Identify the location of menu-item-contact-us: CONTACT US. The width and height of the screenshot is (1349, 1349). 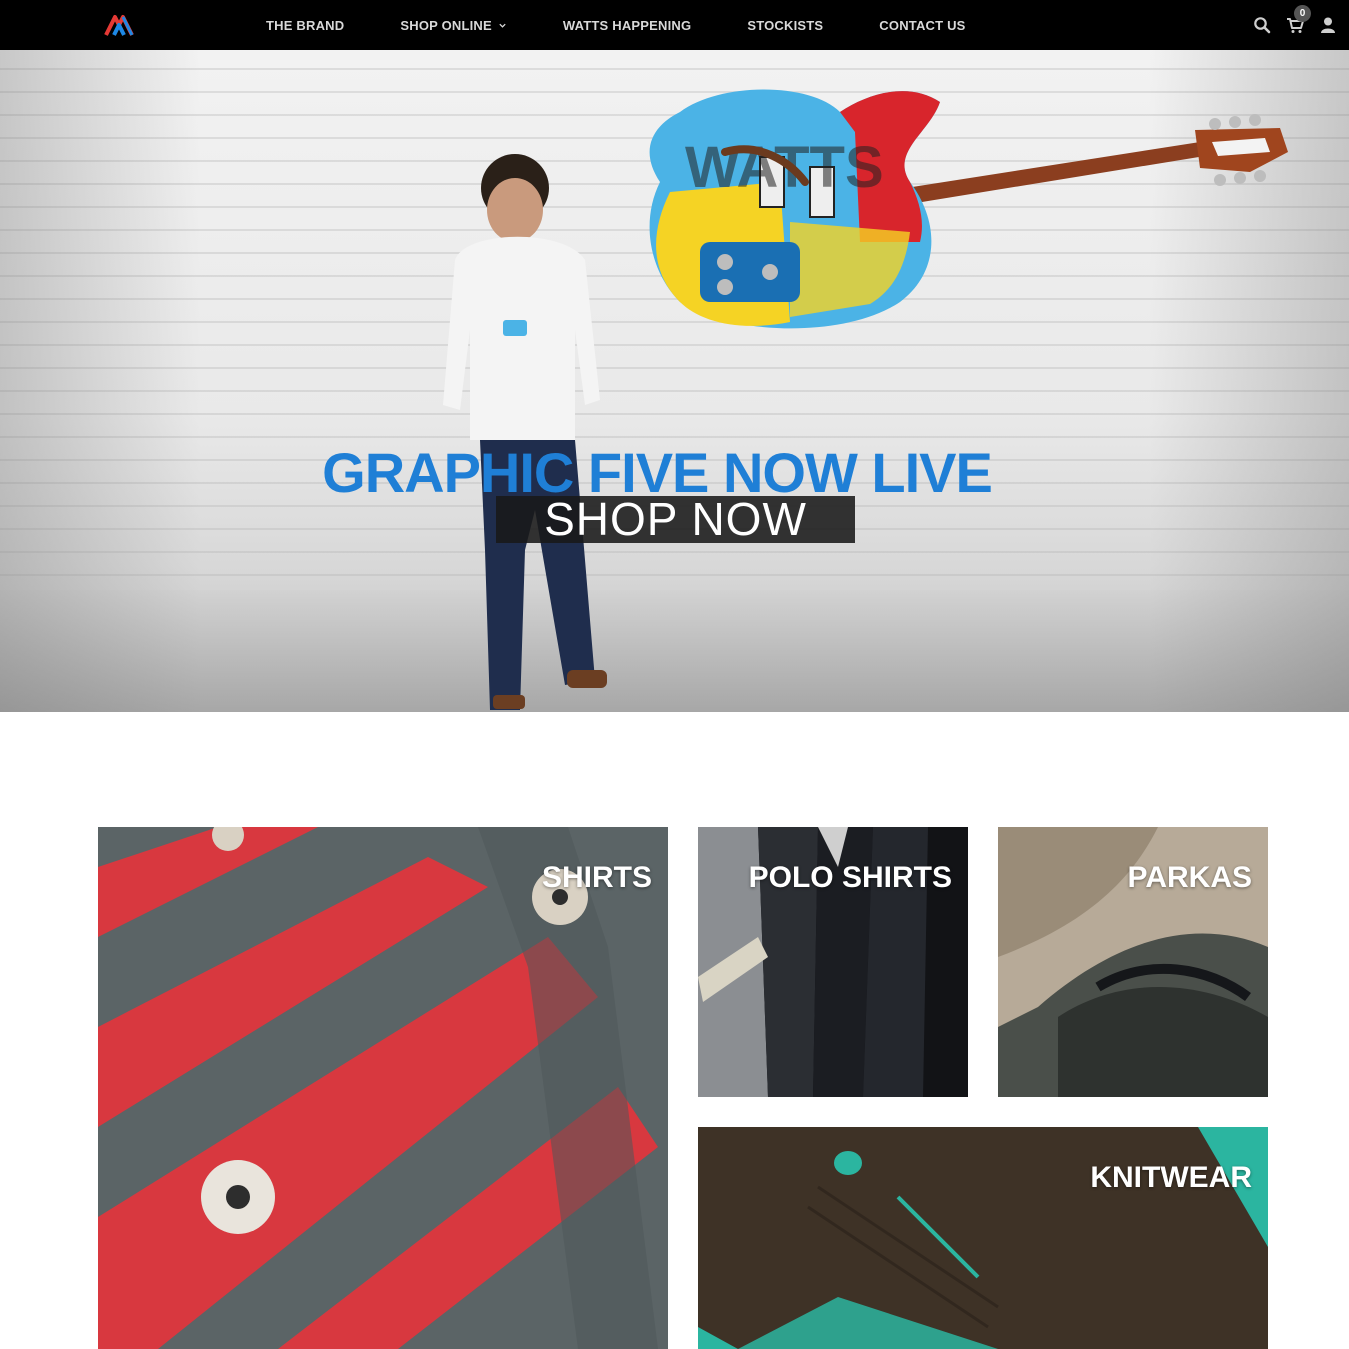
(922, 25).